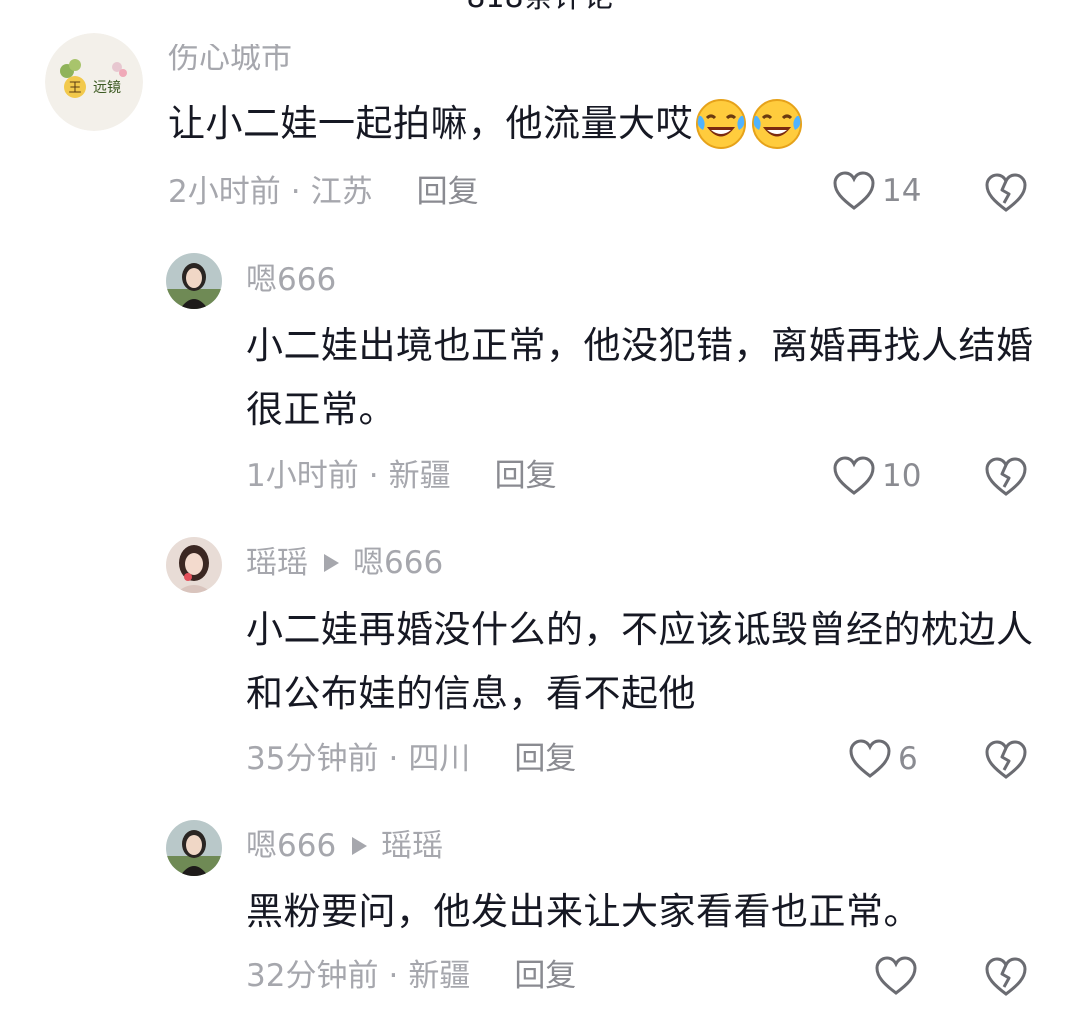  What do you see at coordinates (430, 123) in the screenshot?
I see `comment-text-content: 让小二娃一起拍嘛，他流量大哎` at bounding box center [430, 123].